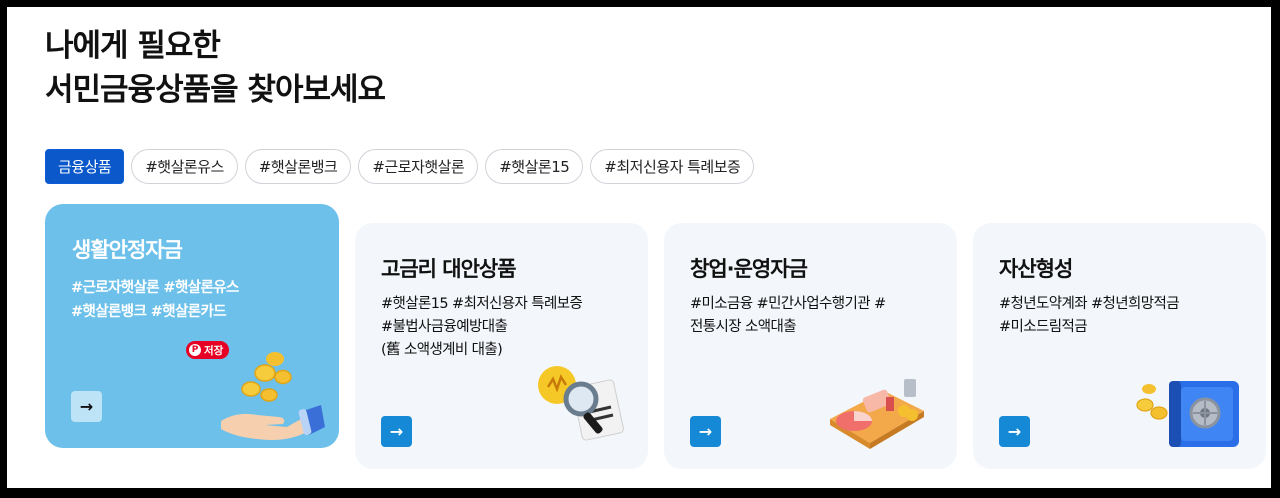 The width and height of the screenshot is (1280, 498). Describe the element at coordinates (442, 350) in the screenshot. I see `card-tag-line: (舊 소액생계비 대출)` at that location.